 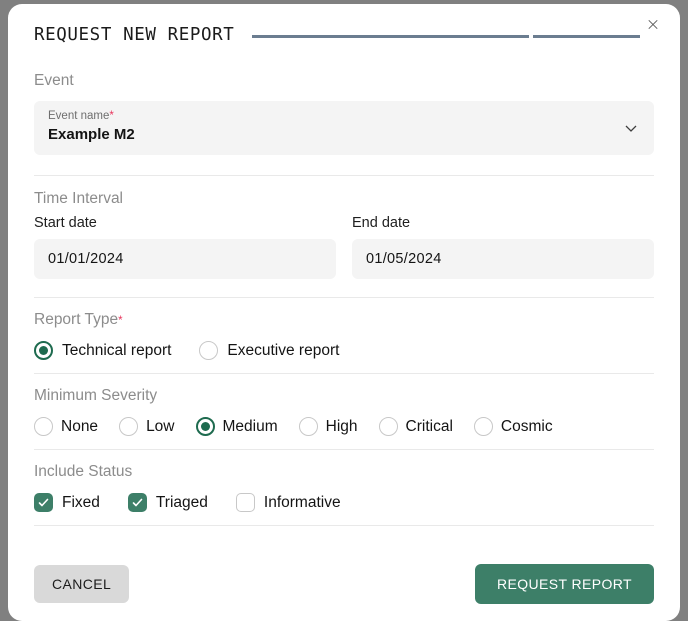 What do you see at coordinates (182, 503) in the screenshot?
I see `checkbox-label: Triaged` at bounding box center [182, 503].